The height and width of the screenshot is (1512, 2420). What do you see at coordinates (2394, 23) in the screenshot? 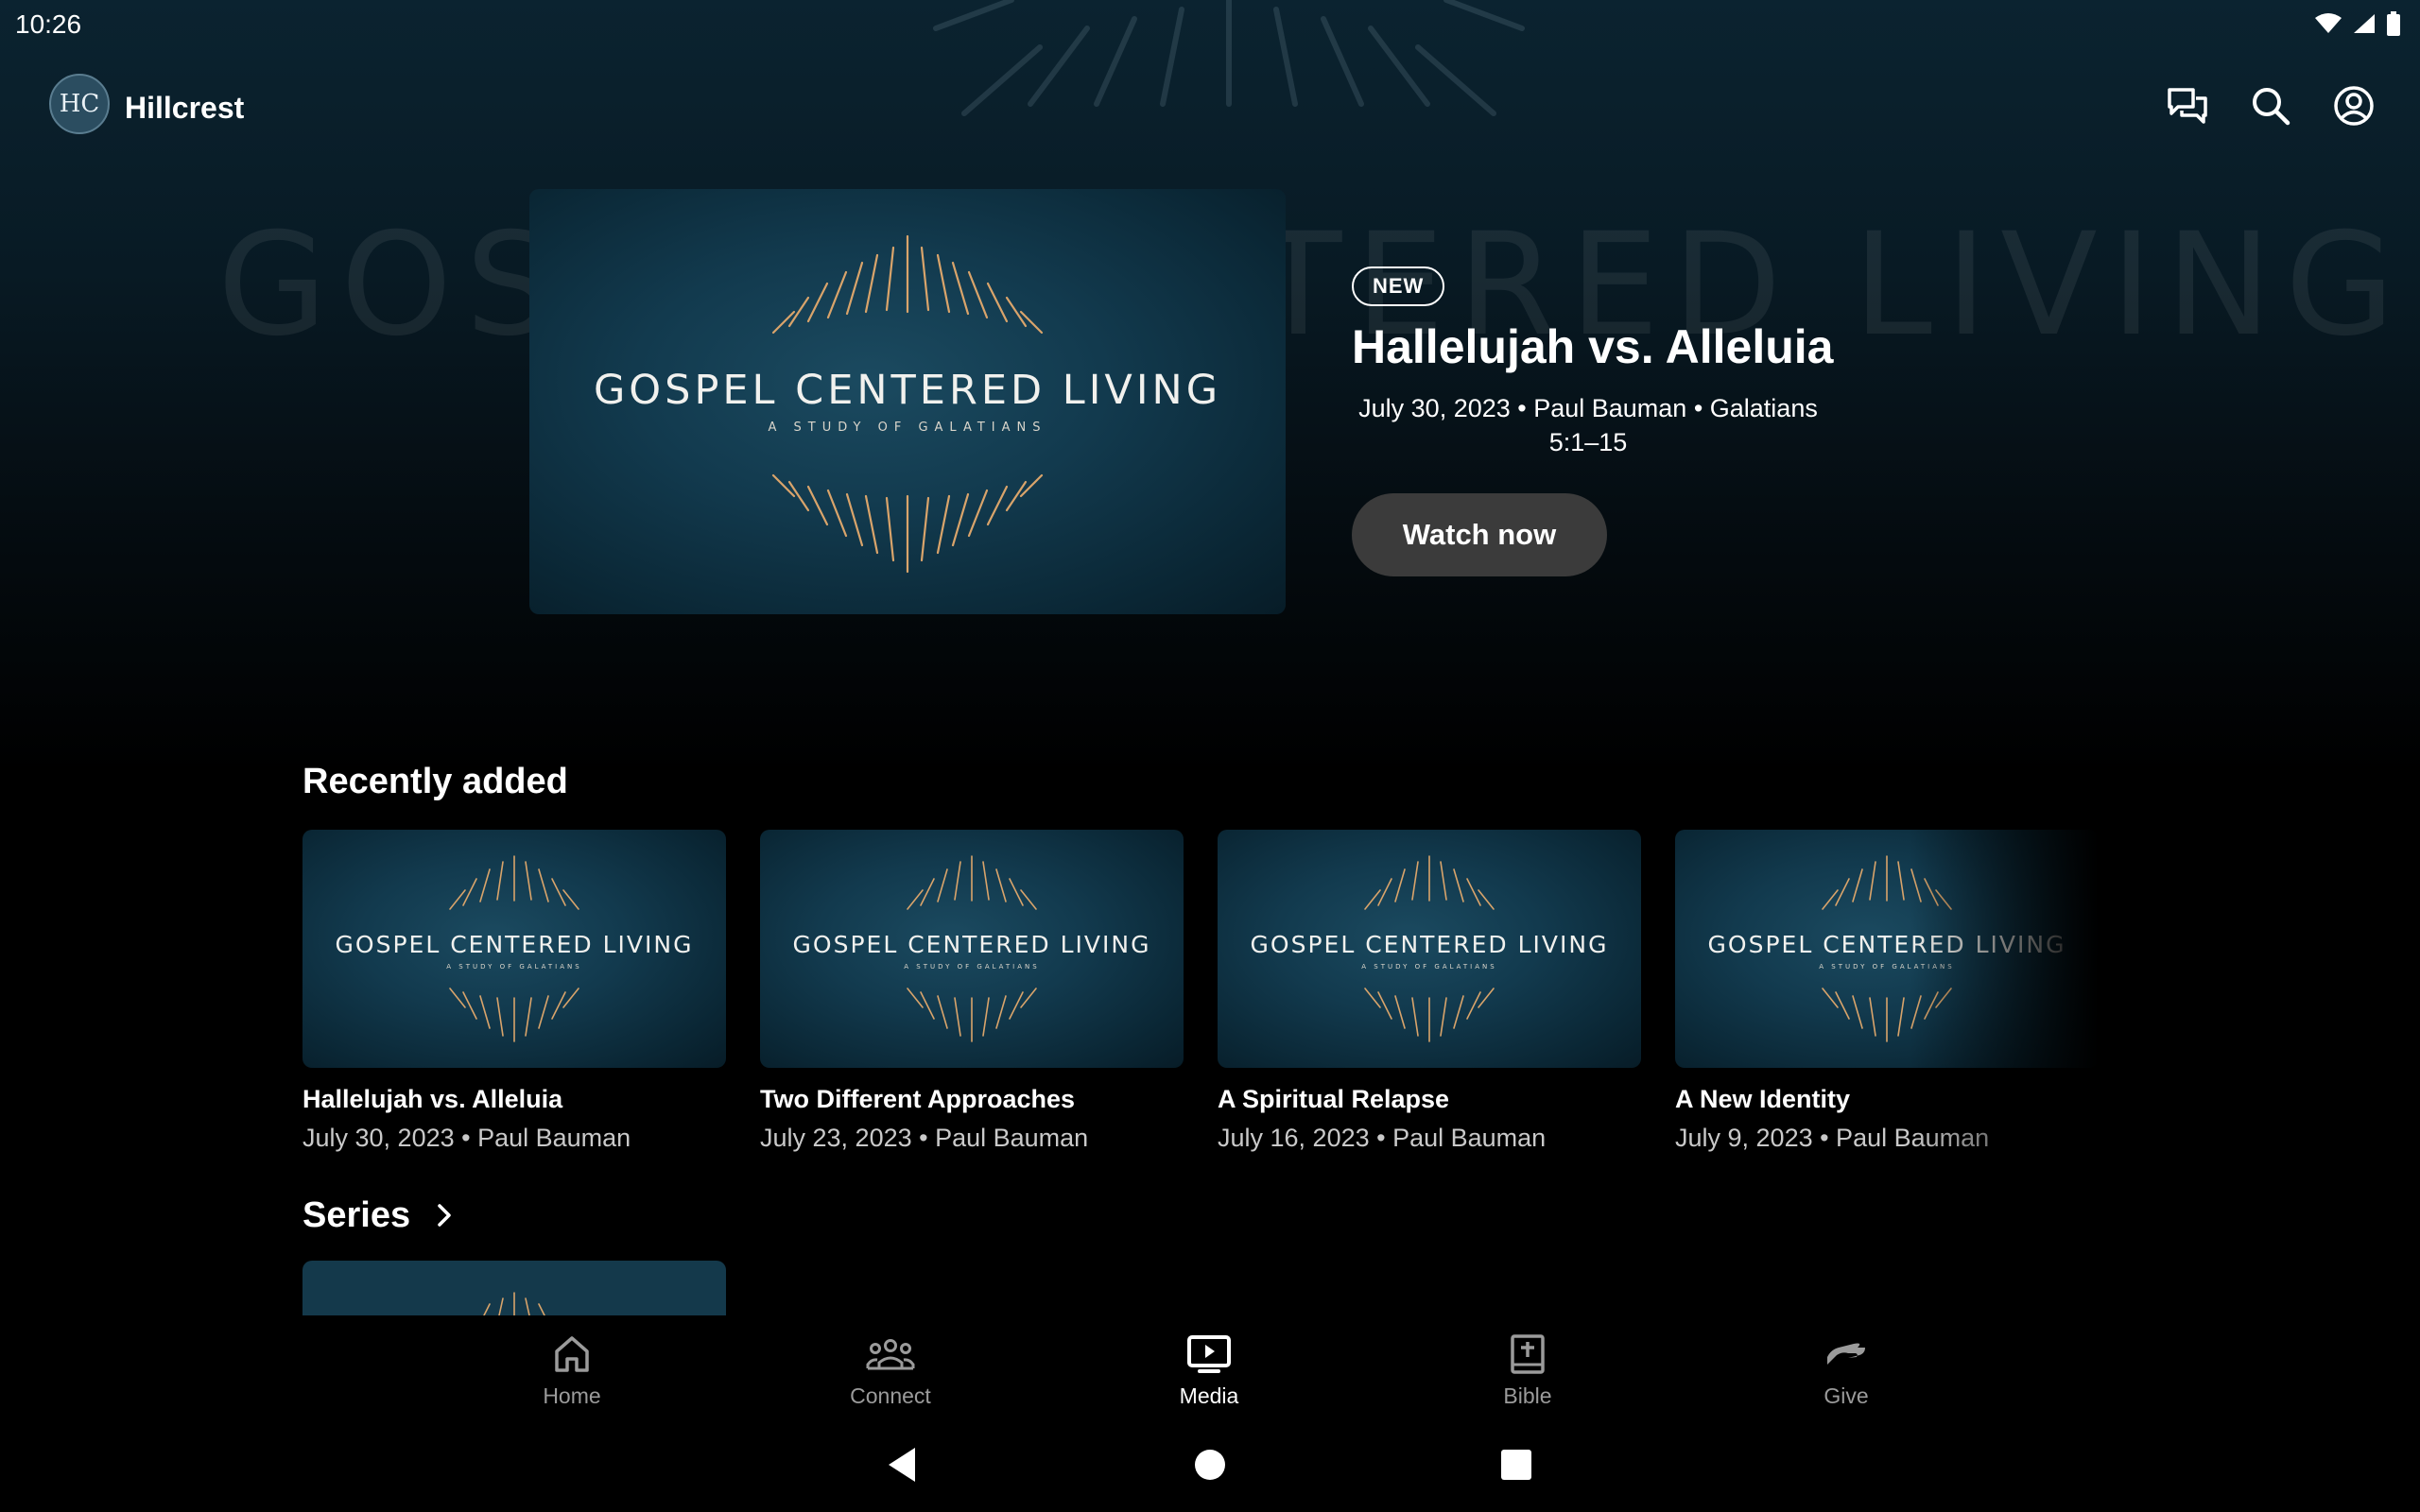
I see `battery-icon` at bounding box center [2394, 23].